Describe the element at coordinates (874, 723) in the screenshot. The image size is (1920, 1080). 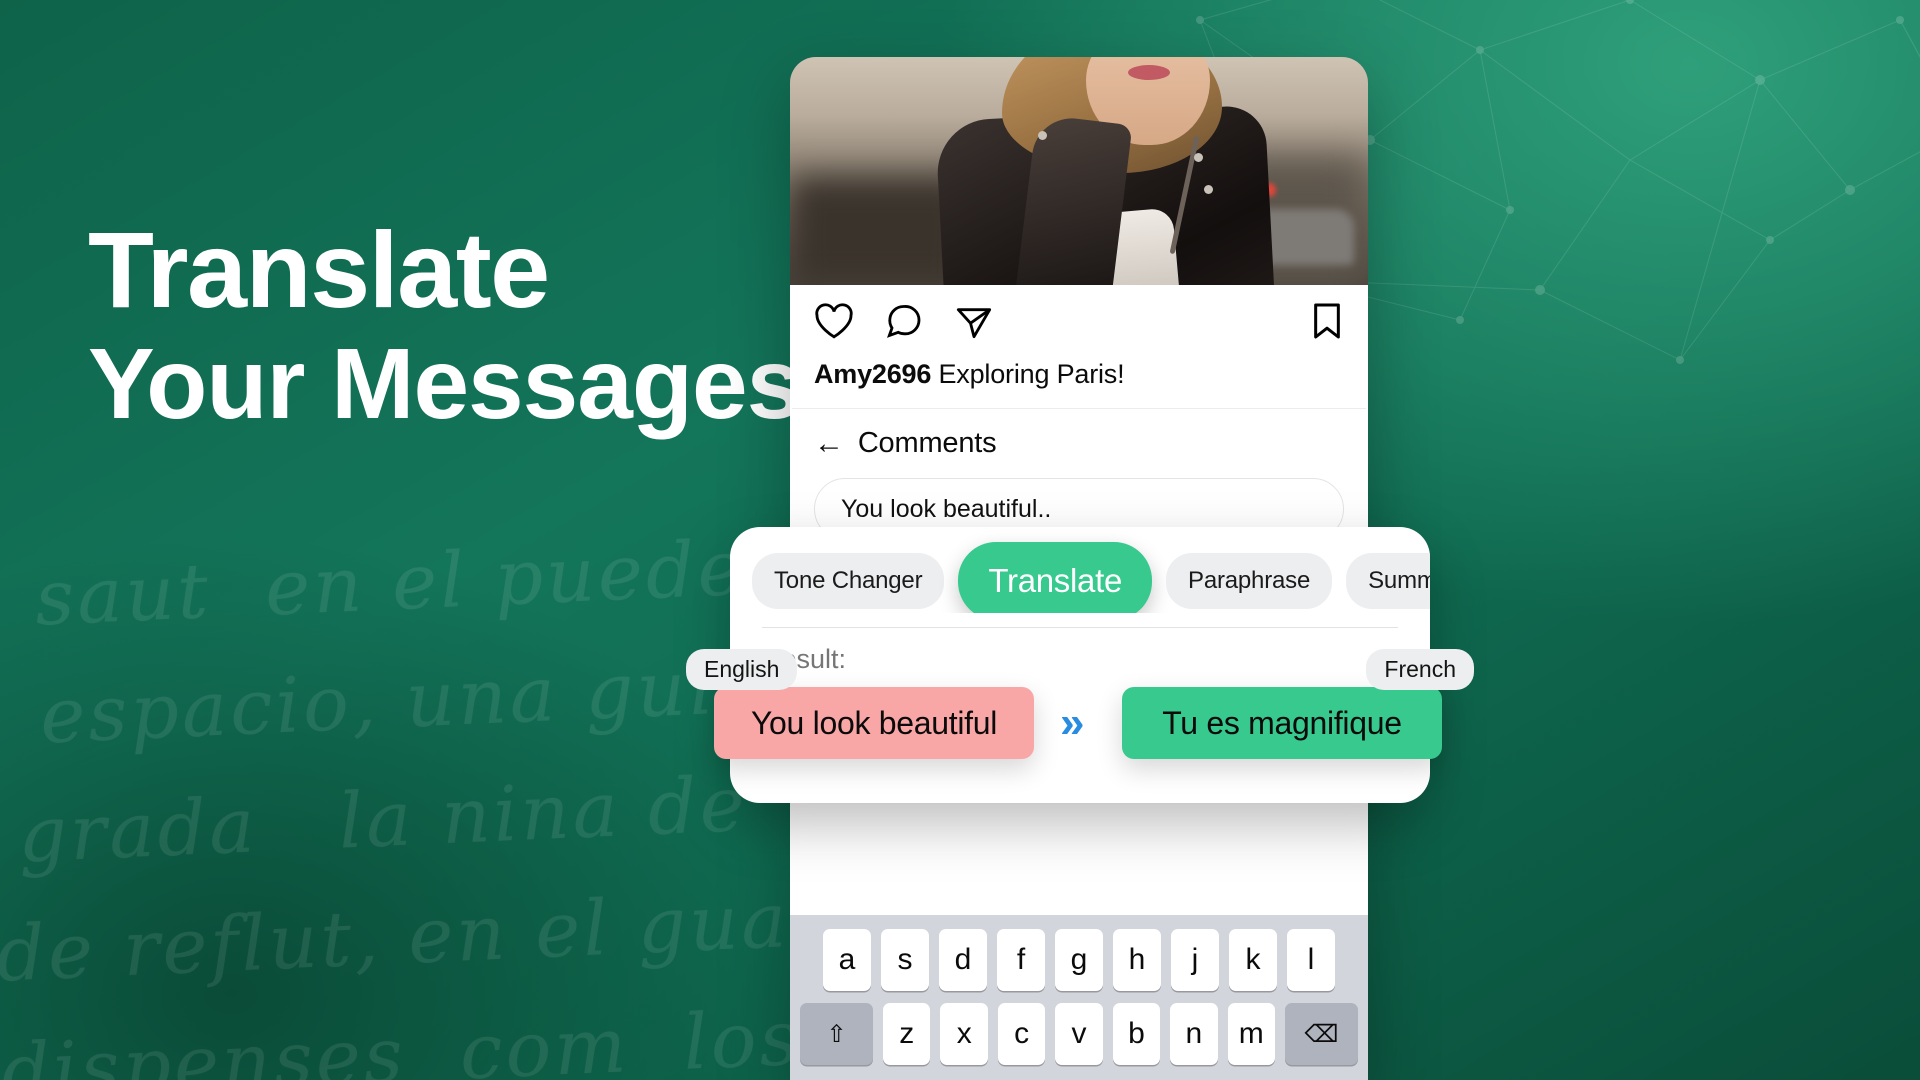
I see `source-text-bubble: You look beautiful` at that location.